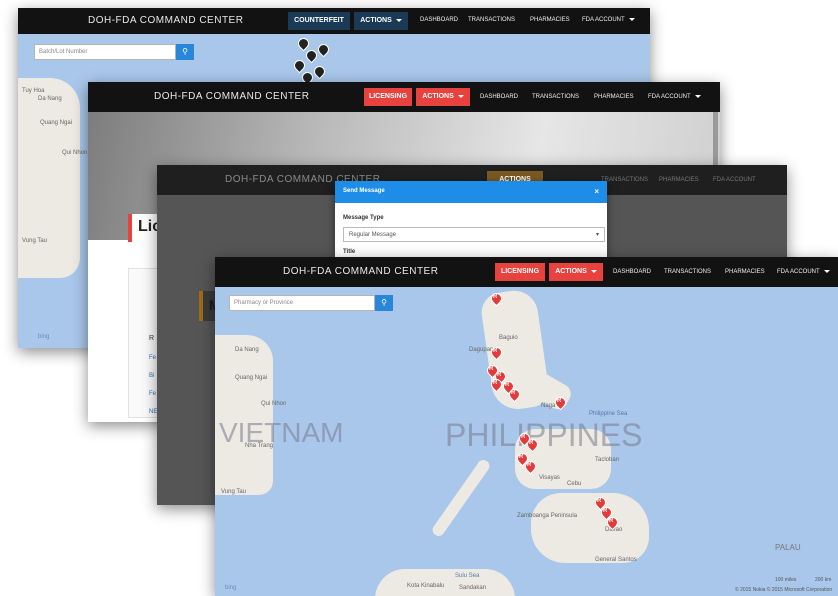  Describe the element at coordinates (474, 234) in the screenshot. I see `message-type-select: Regular Message ▾` at that location.